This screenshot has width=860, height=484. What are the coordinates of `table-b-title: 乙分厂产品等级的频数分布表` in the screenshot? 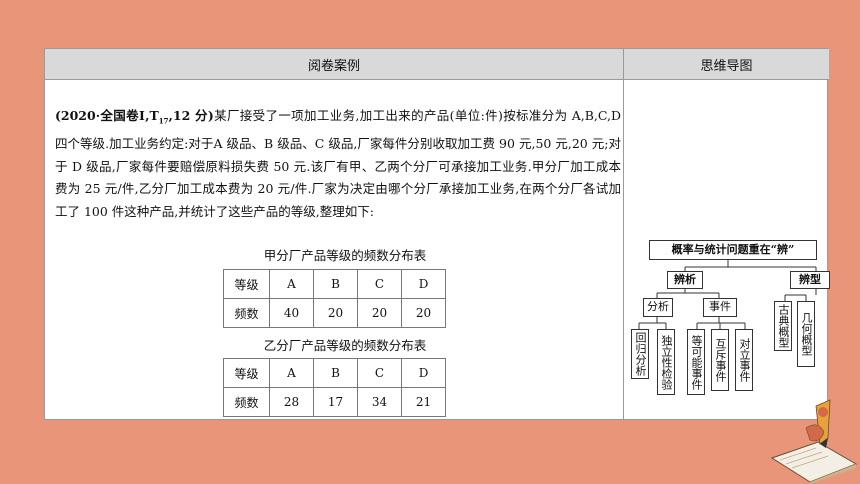 It's located at (345, 345).